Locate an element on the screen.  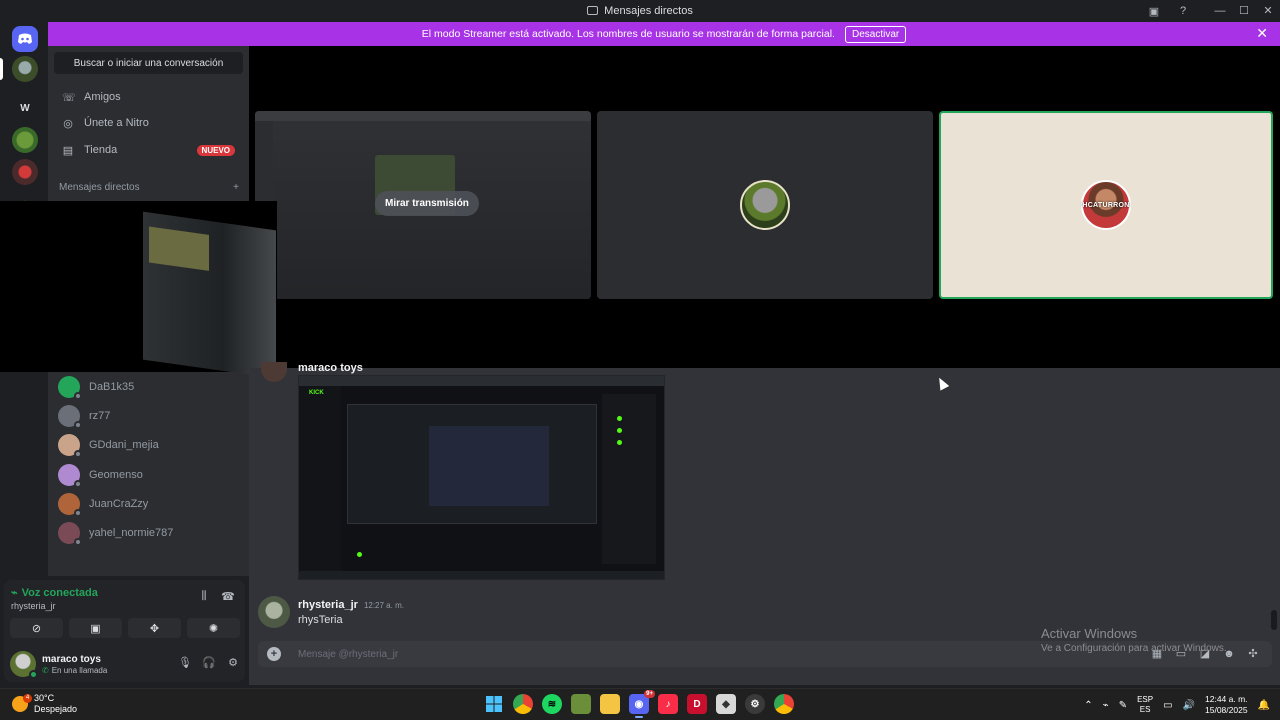
dm-name: yahel_normie787 is located at coordinates (131, 533).